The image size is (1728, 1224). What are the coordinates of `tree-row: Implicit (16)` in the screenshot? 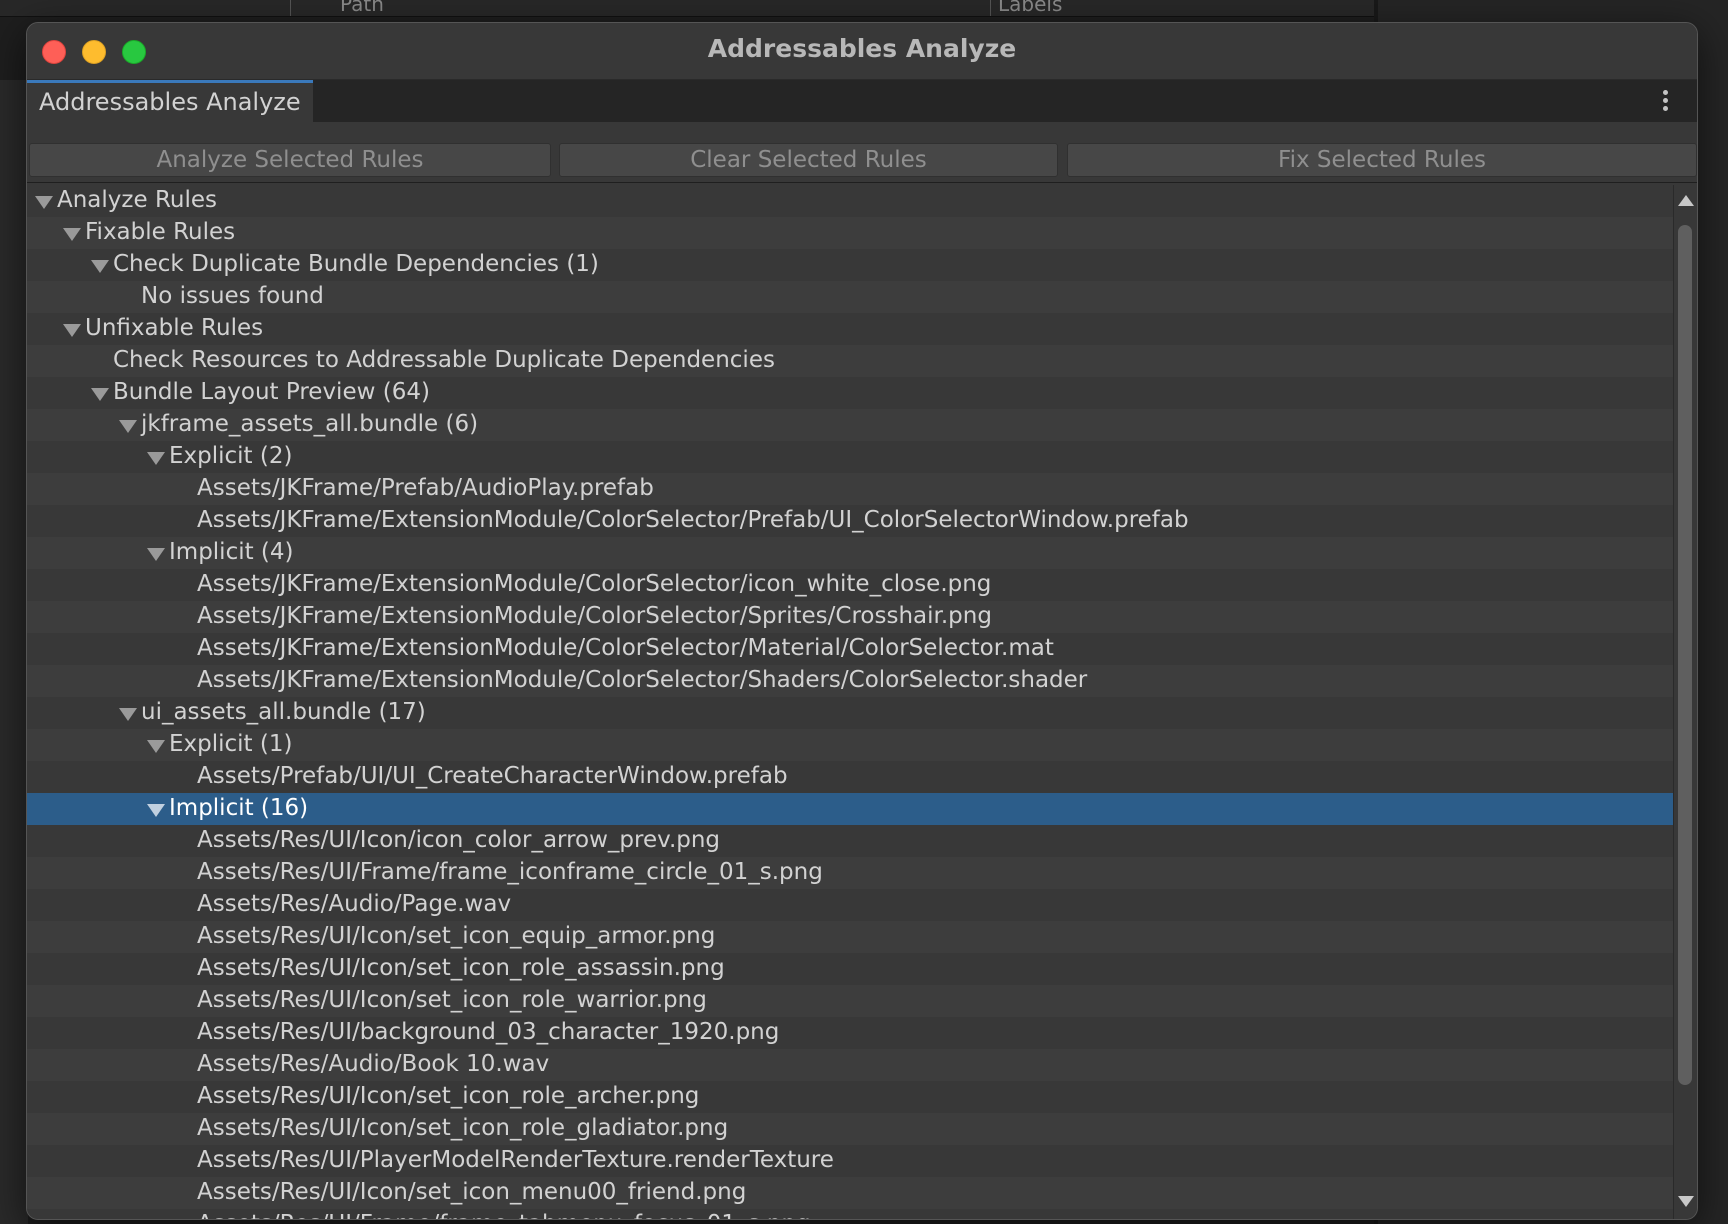 It's located at (850, 809).